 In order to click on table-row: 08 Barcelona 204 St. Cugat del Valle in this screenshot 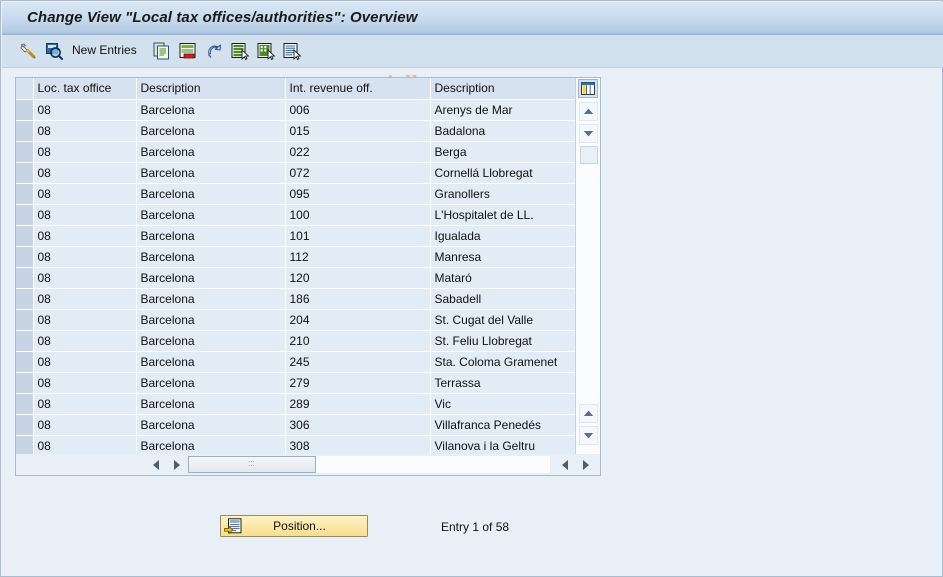, I will do `click(296, 320)`.